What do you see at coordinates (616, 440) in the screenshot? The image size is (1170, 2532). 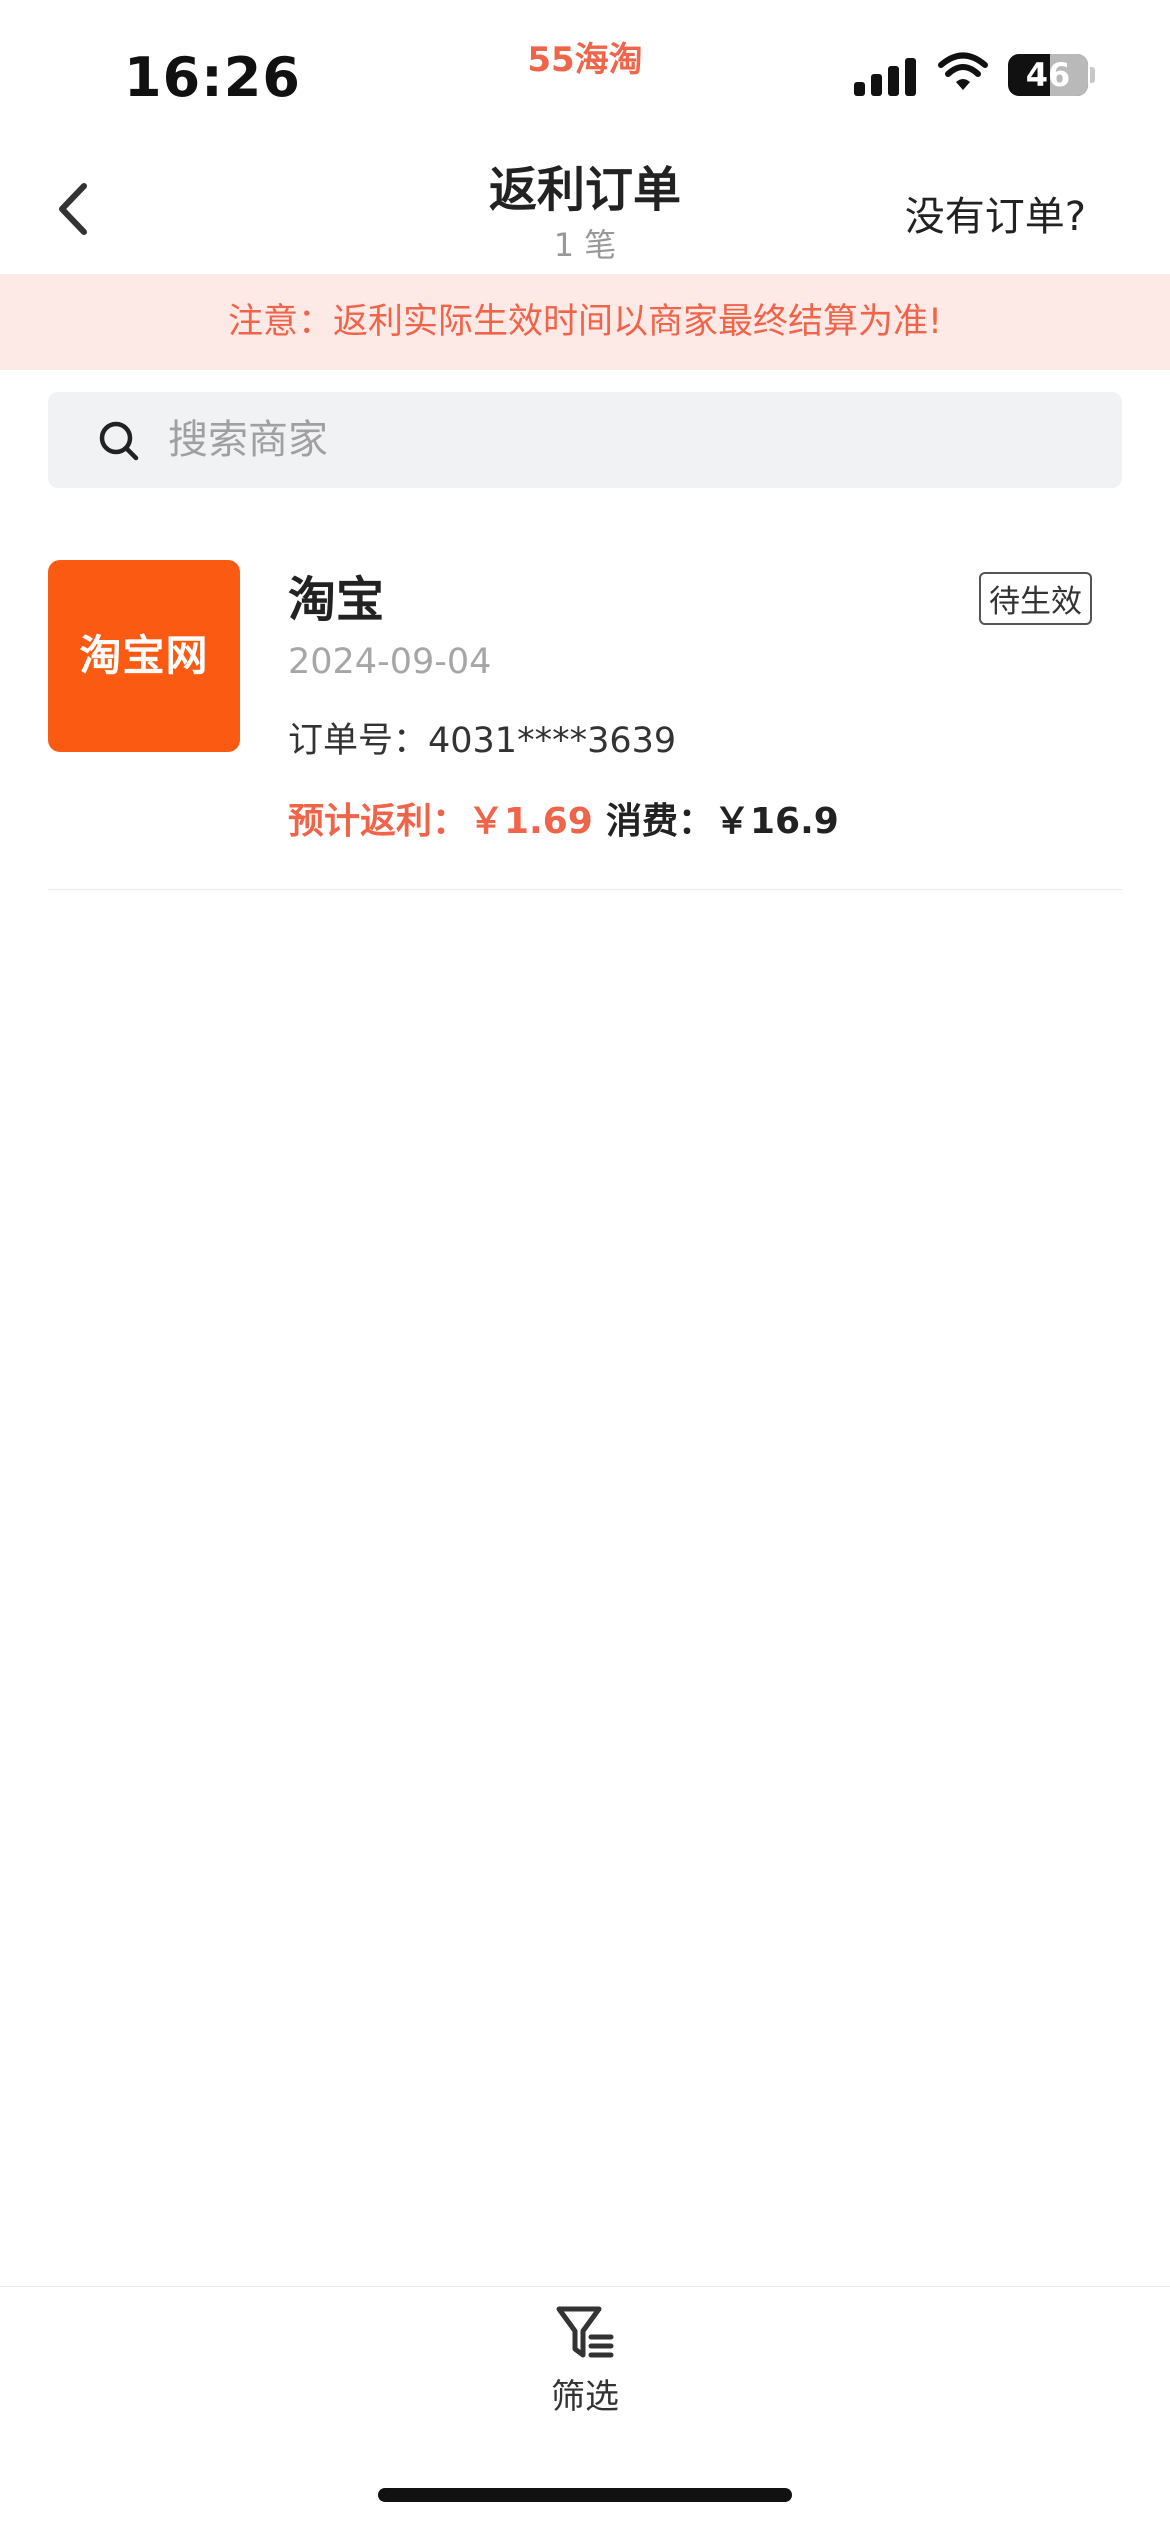 I see `search-input` at bounding box center [616, 440].